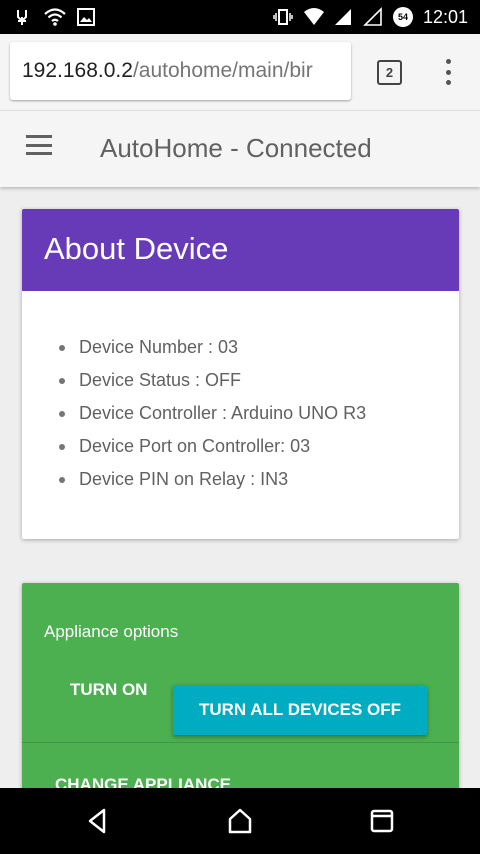 This screenshot has height=854, width=480. What do you see at coordinates (313, 17) in the screenshot?
I see `wifi-signal-icon` at bounding box center [313, 17].